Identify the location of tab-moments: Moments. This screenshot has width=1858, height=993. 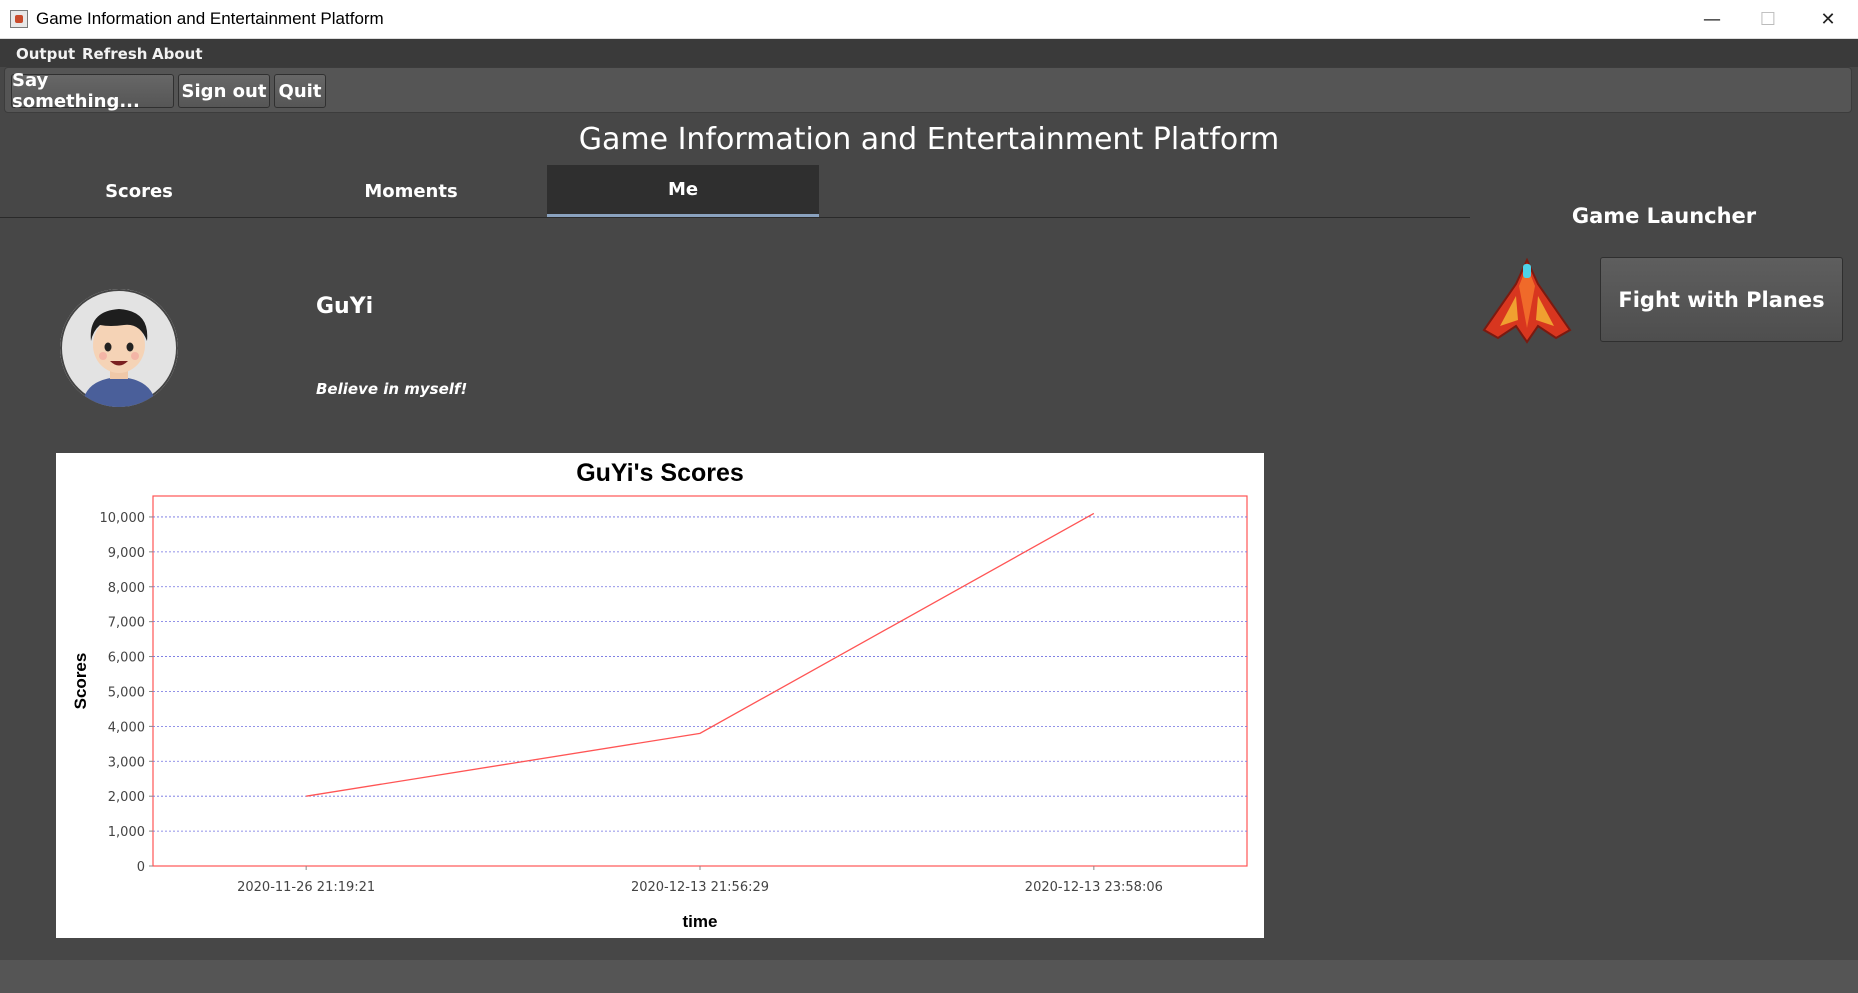
(411, 191).